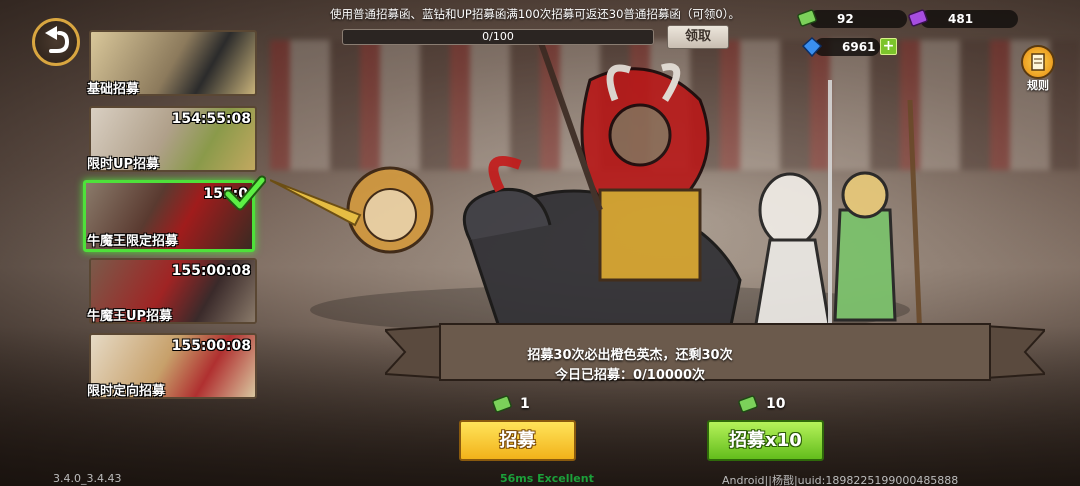  Describe the element at coordinates (776, 404) in the screenshot. I see `multi-cost-value: 10` at that location.